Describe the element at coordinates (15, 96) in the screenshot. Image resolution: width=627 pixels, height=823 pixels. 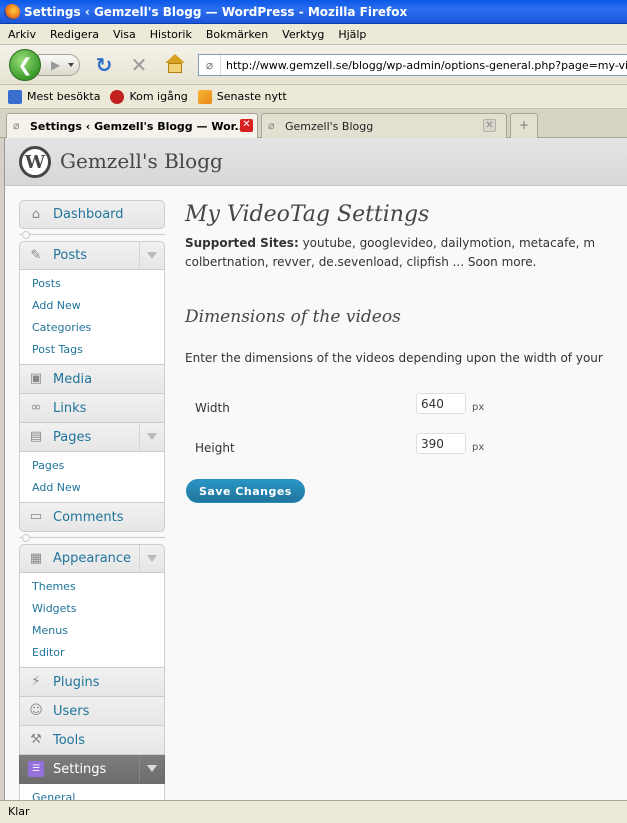
I see `smart-folder-icon` at that location.